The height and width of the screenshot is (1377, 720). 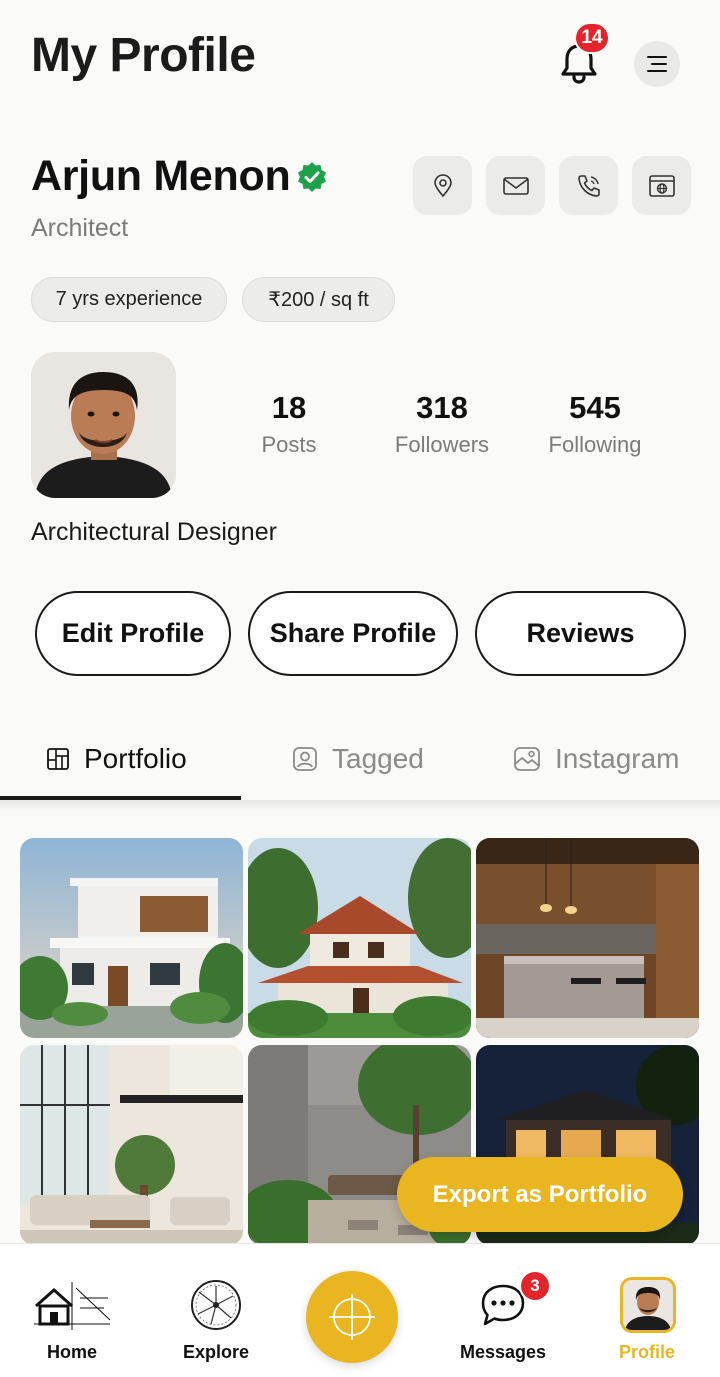 I want to click on portfolio-grid-icon, so click(x=58, y=759).